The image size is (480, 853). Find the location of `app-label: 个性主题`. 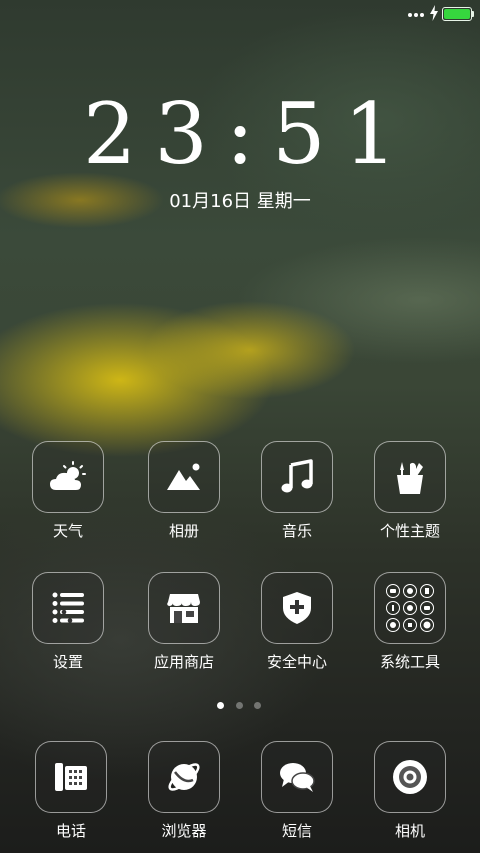

app-label: 个性主题 is located at coordinates (409, 531).